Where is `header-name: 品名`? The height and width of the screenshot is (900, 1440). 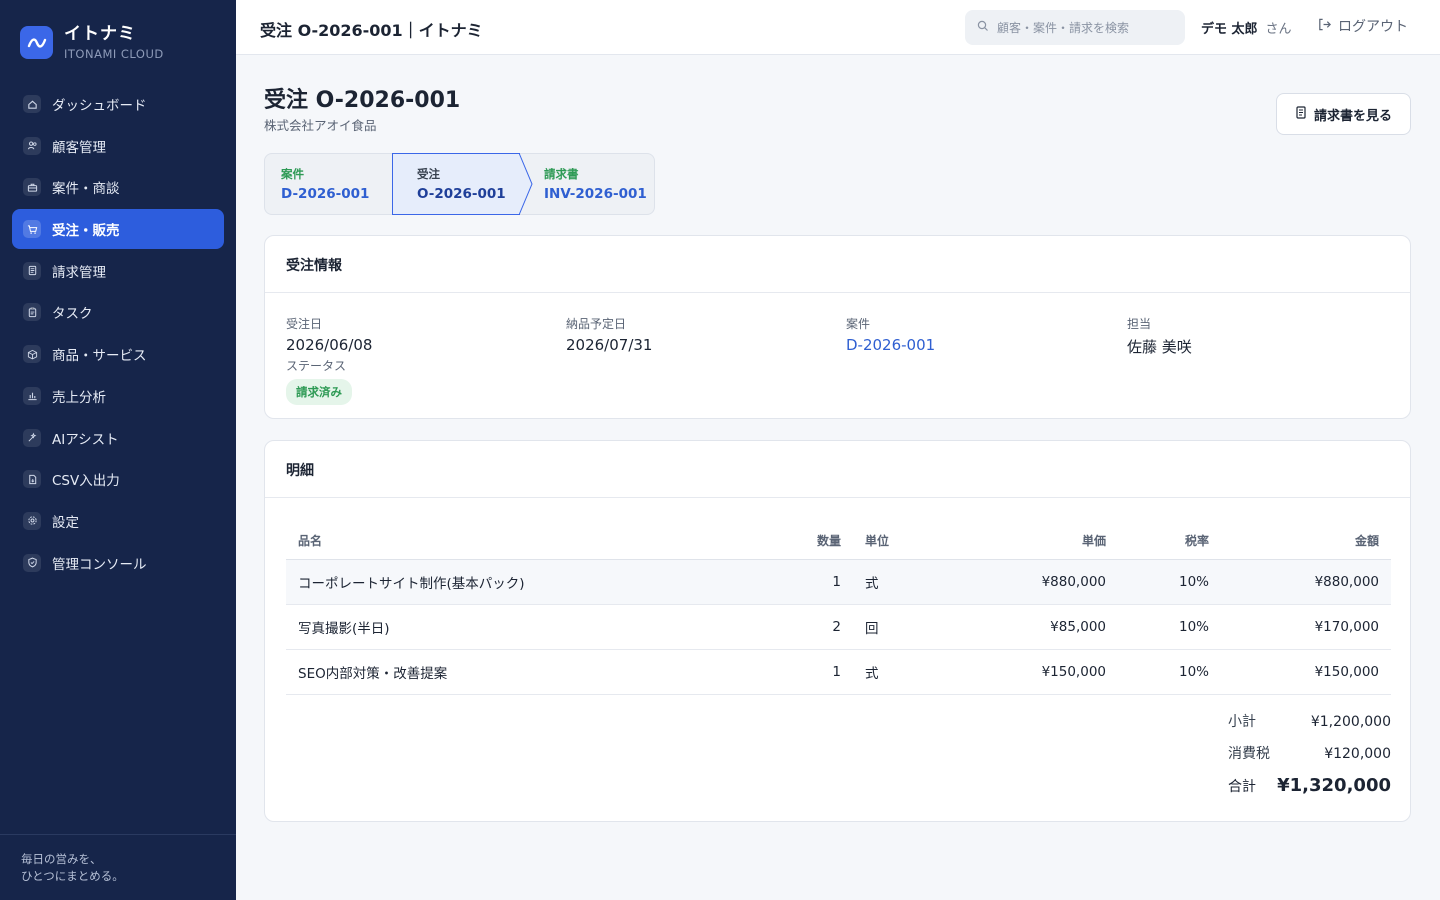
header-name: 品名 is located at coordinates (501, 541).